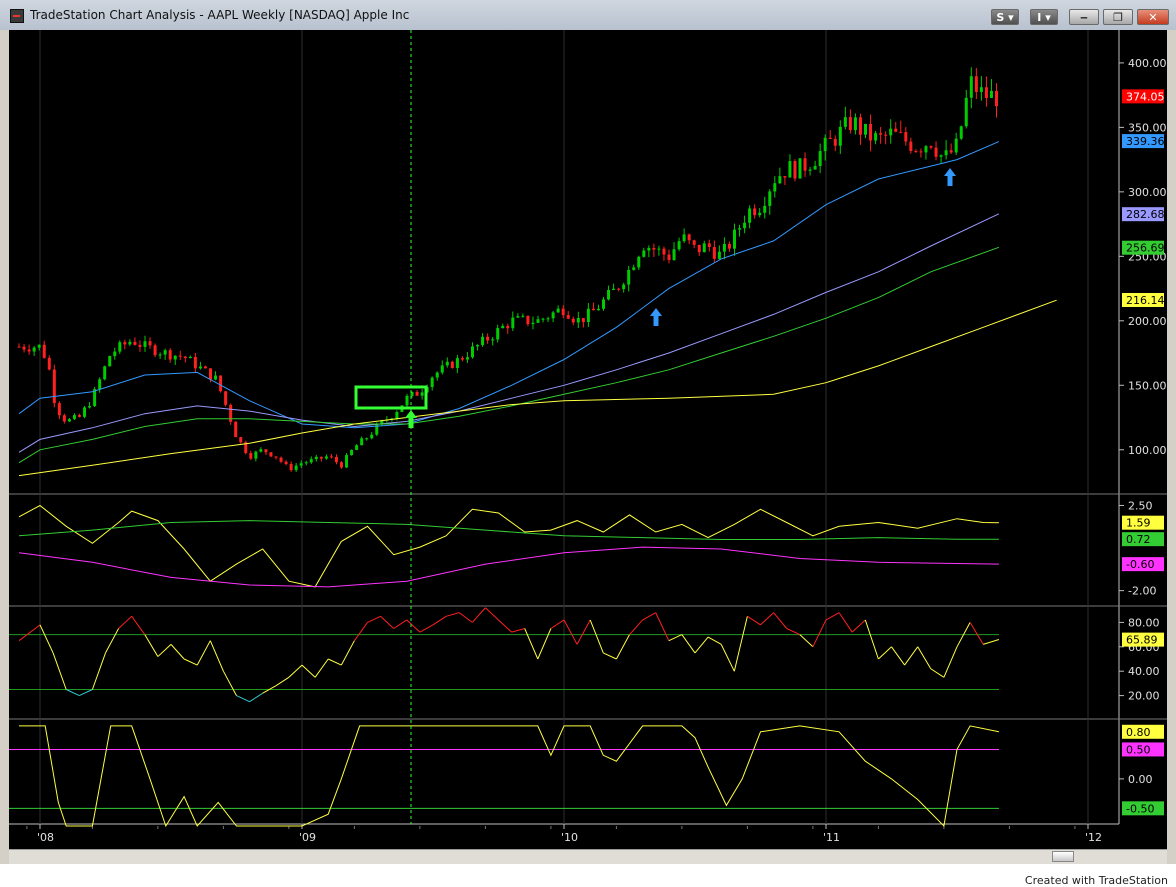 The image size is (1176, 887). What do you see at coordinates (45, 837) in the screenshot?
I see `x-tick-label: '08` at bounding box center [45, 837].